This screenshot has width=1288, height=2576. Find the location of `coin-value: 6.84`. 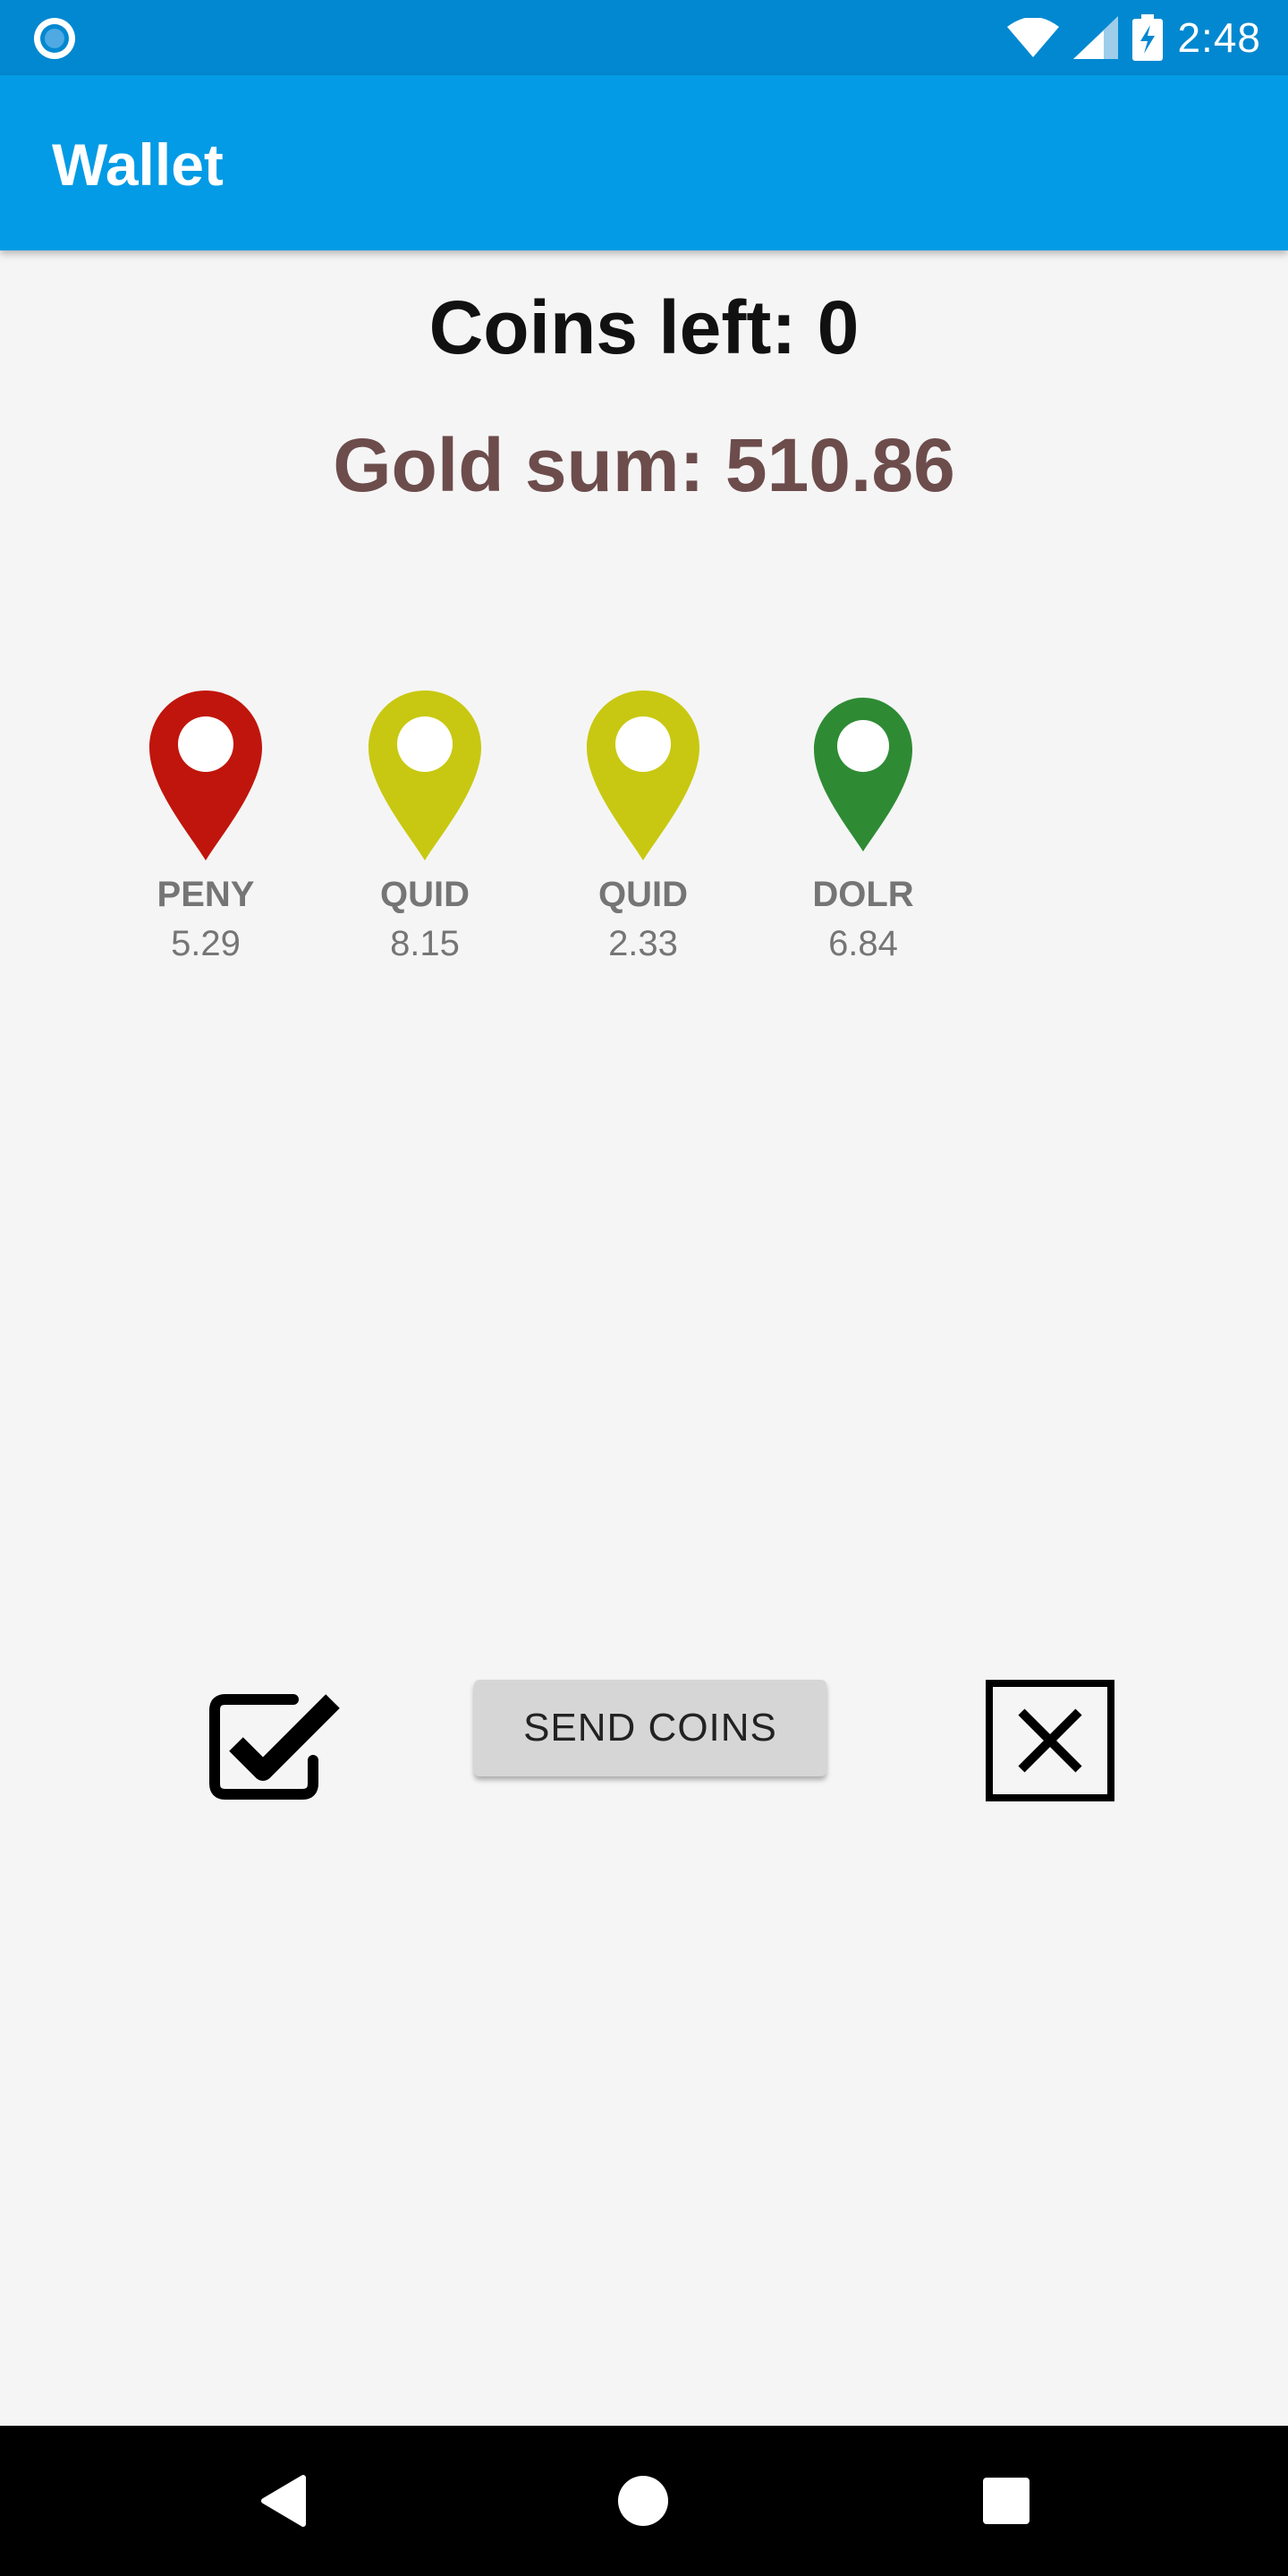

coin-value: 6.84 is located at coordinates (863, 943).